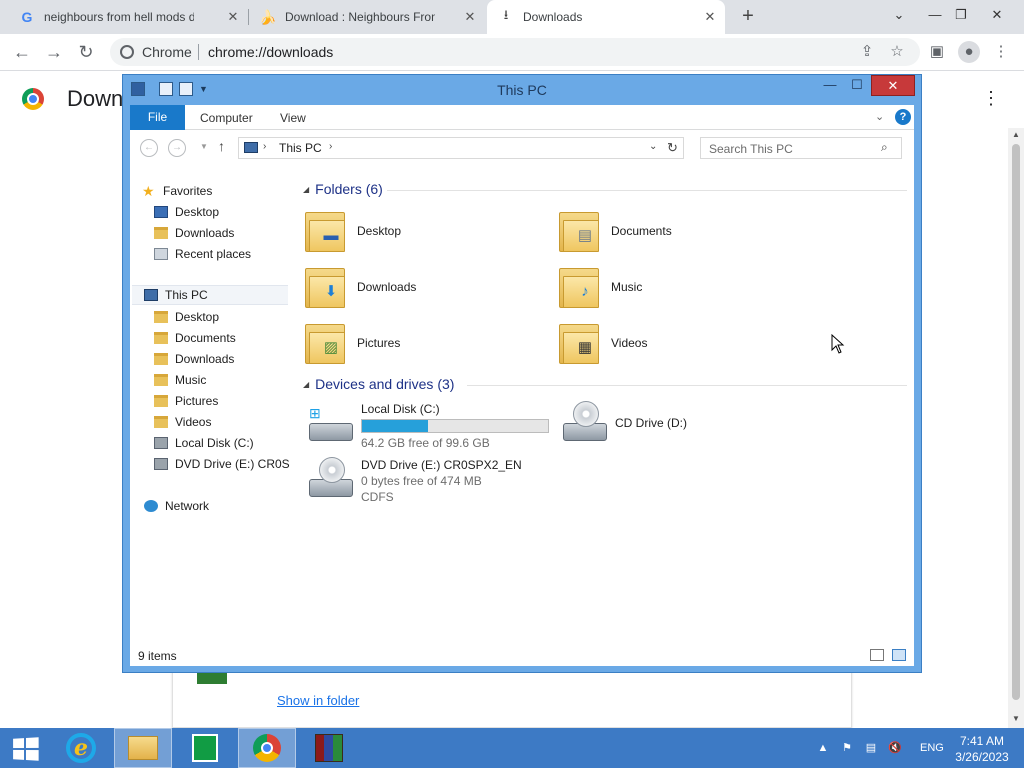 The height and width of the screenshot is (768, 1024). Describe the element at coordinates (961, 17) in the screenshot. I see `restore-icon: ❐` at that location.